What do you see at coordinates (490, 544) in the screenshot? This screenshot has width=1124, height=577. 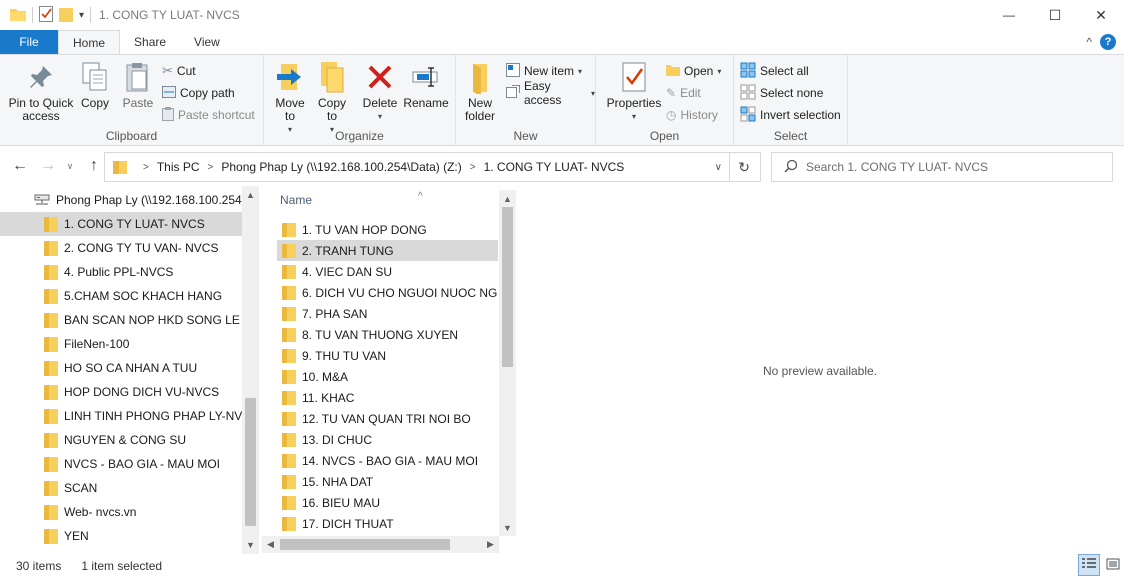 I see `scroll-right-icon: ▶` at bounding box center [490, 544].